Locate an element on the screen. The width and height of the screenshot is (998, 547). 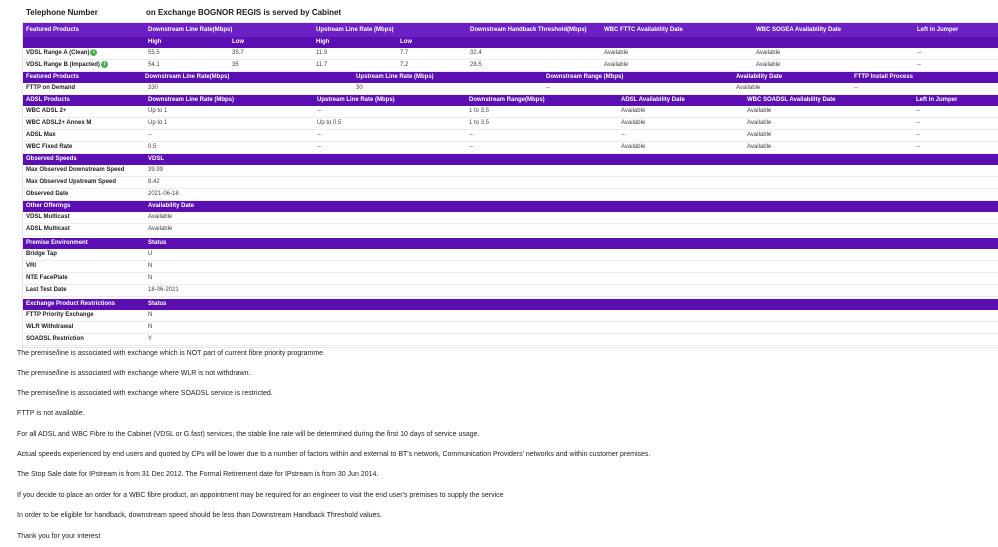
row-label: WLR Withdrawal is located at coordinates (84, 327).